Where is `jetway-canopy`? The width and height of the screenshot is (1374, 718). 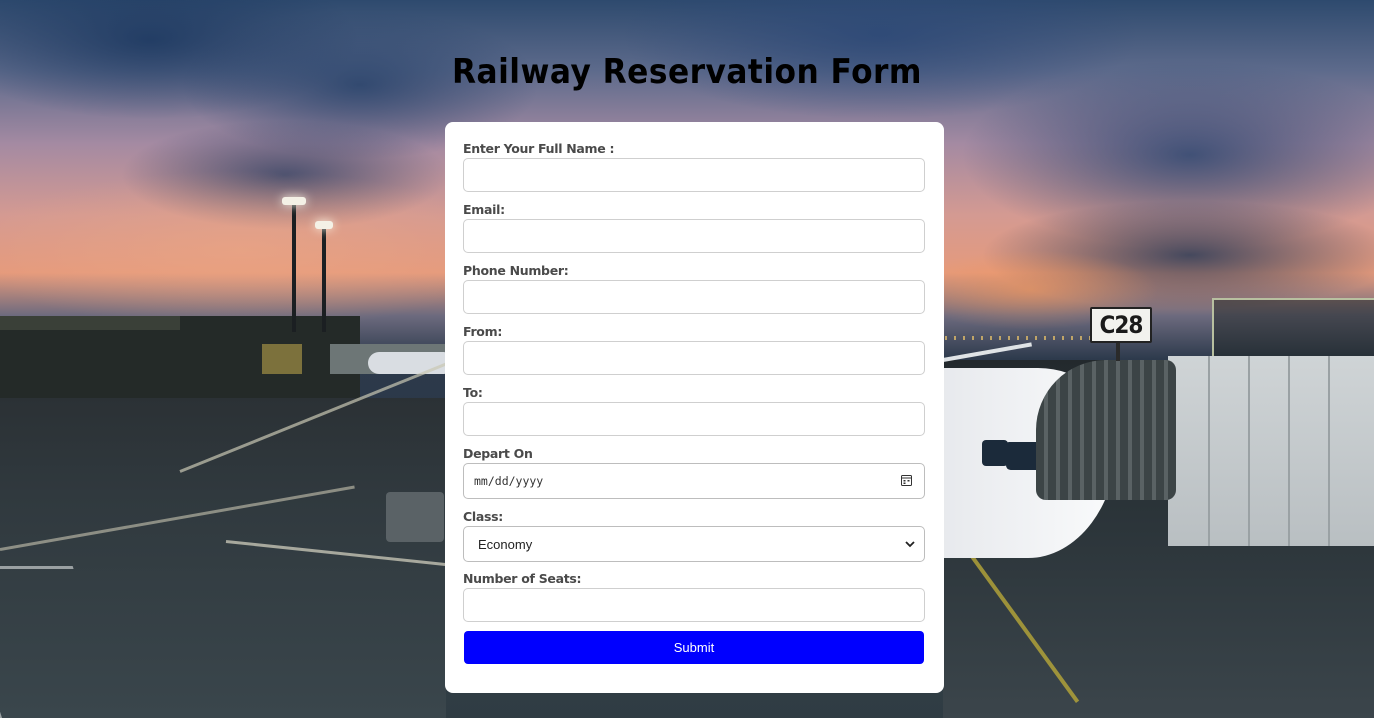 jetway-canopy is located at coordinates (1106, 430).